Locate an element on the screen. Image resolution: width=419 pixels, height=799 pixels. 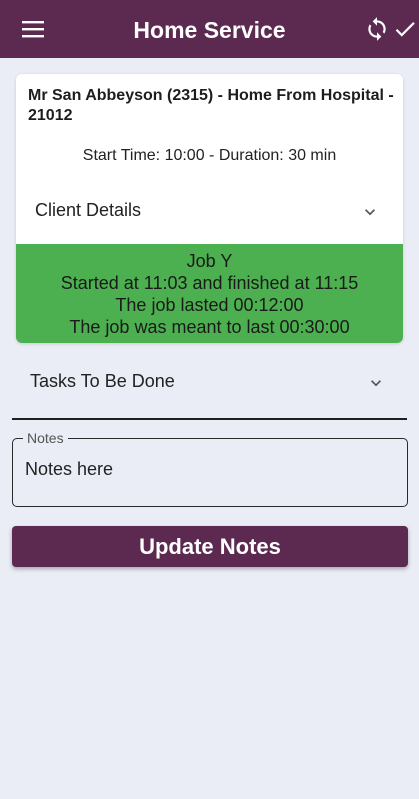
hamburger-menu-icon is located at coordinates (33, 29).